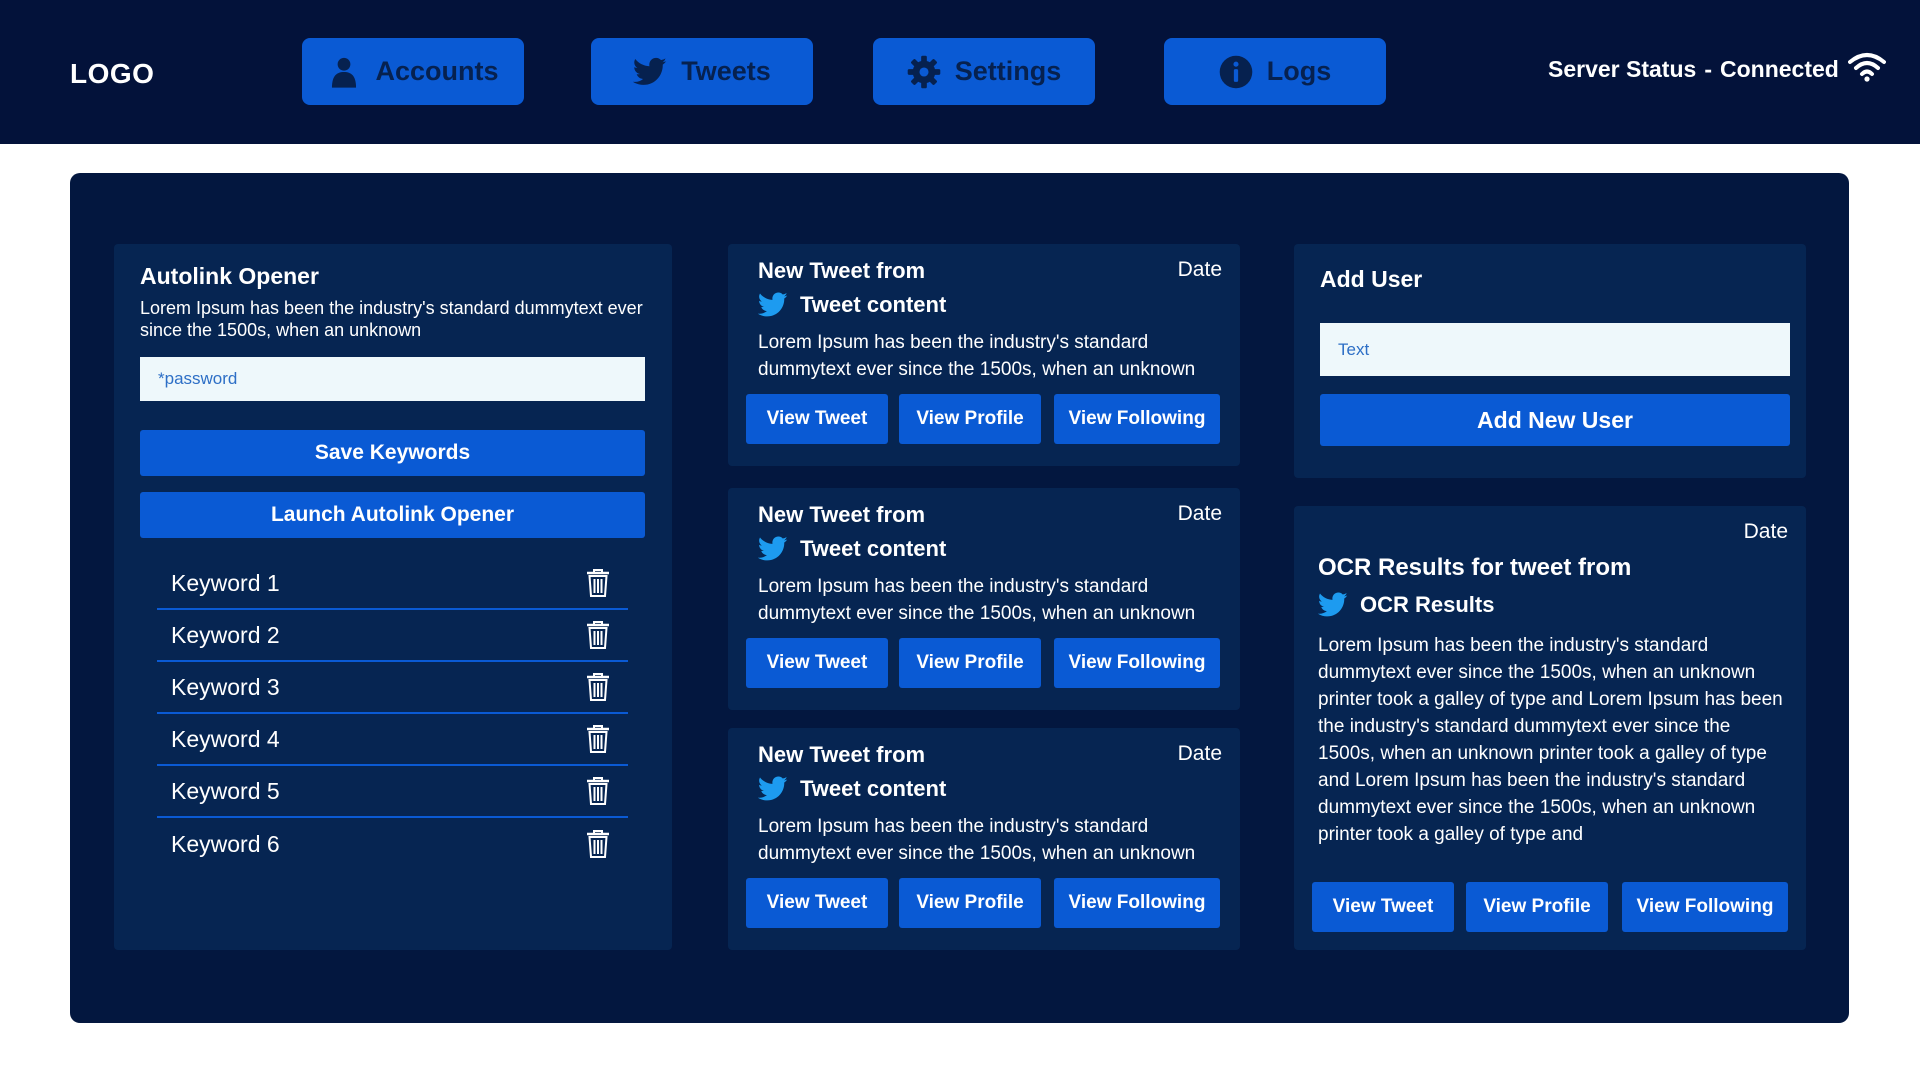 This screenshot has height=1080, width=1920. I want to click on nav-settings-button: Settings, so click(984, 71).